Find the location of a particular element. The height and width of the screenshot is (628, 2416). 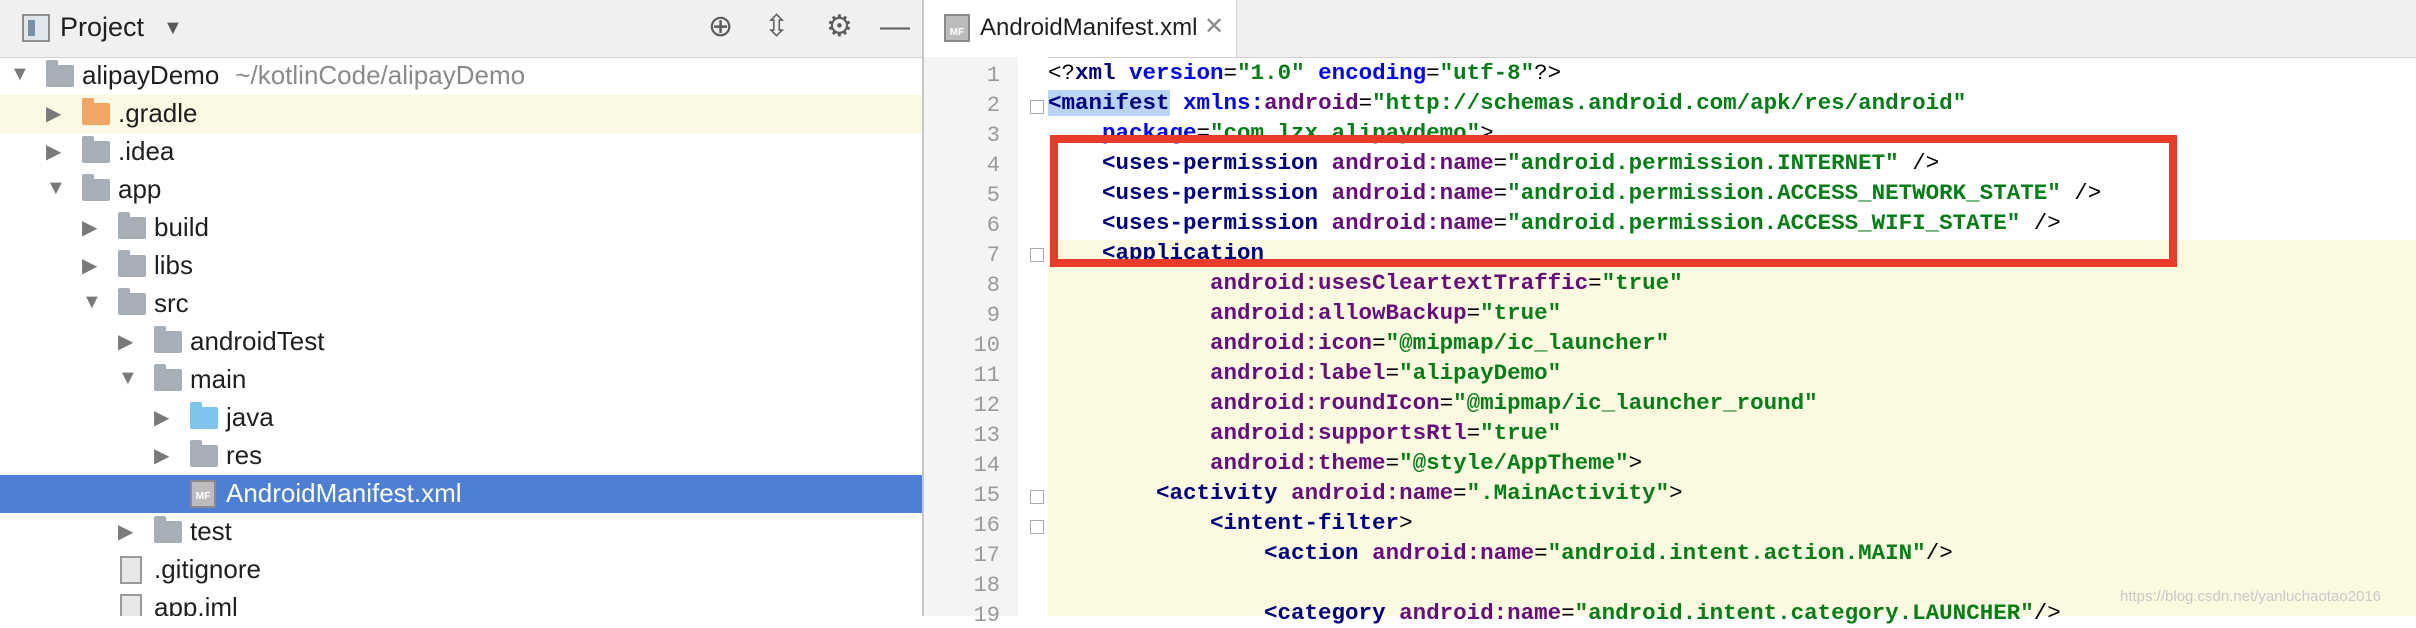

code-token: <category is located at coordinates (1332, 613).